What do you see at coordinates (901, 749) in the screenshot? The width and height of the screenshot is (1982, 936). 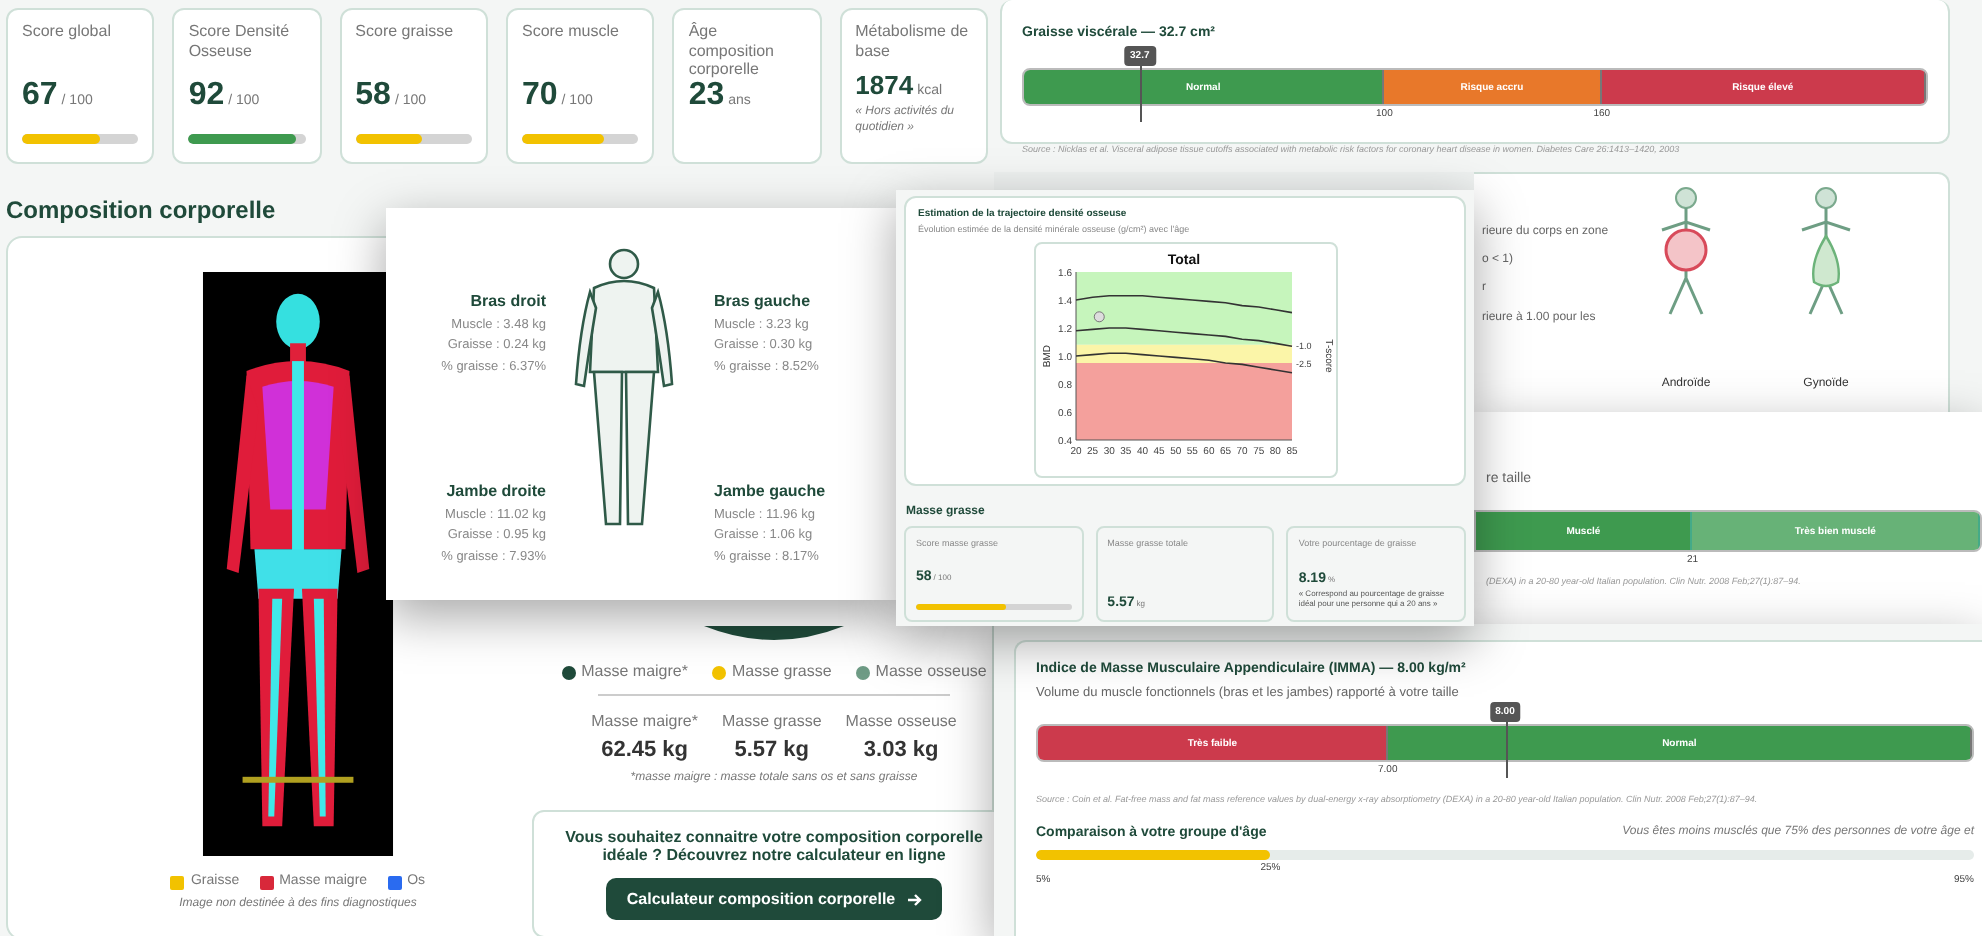 I see `mass-value: 3.03 kg` at bounding box center [901, 749].